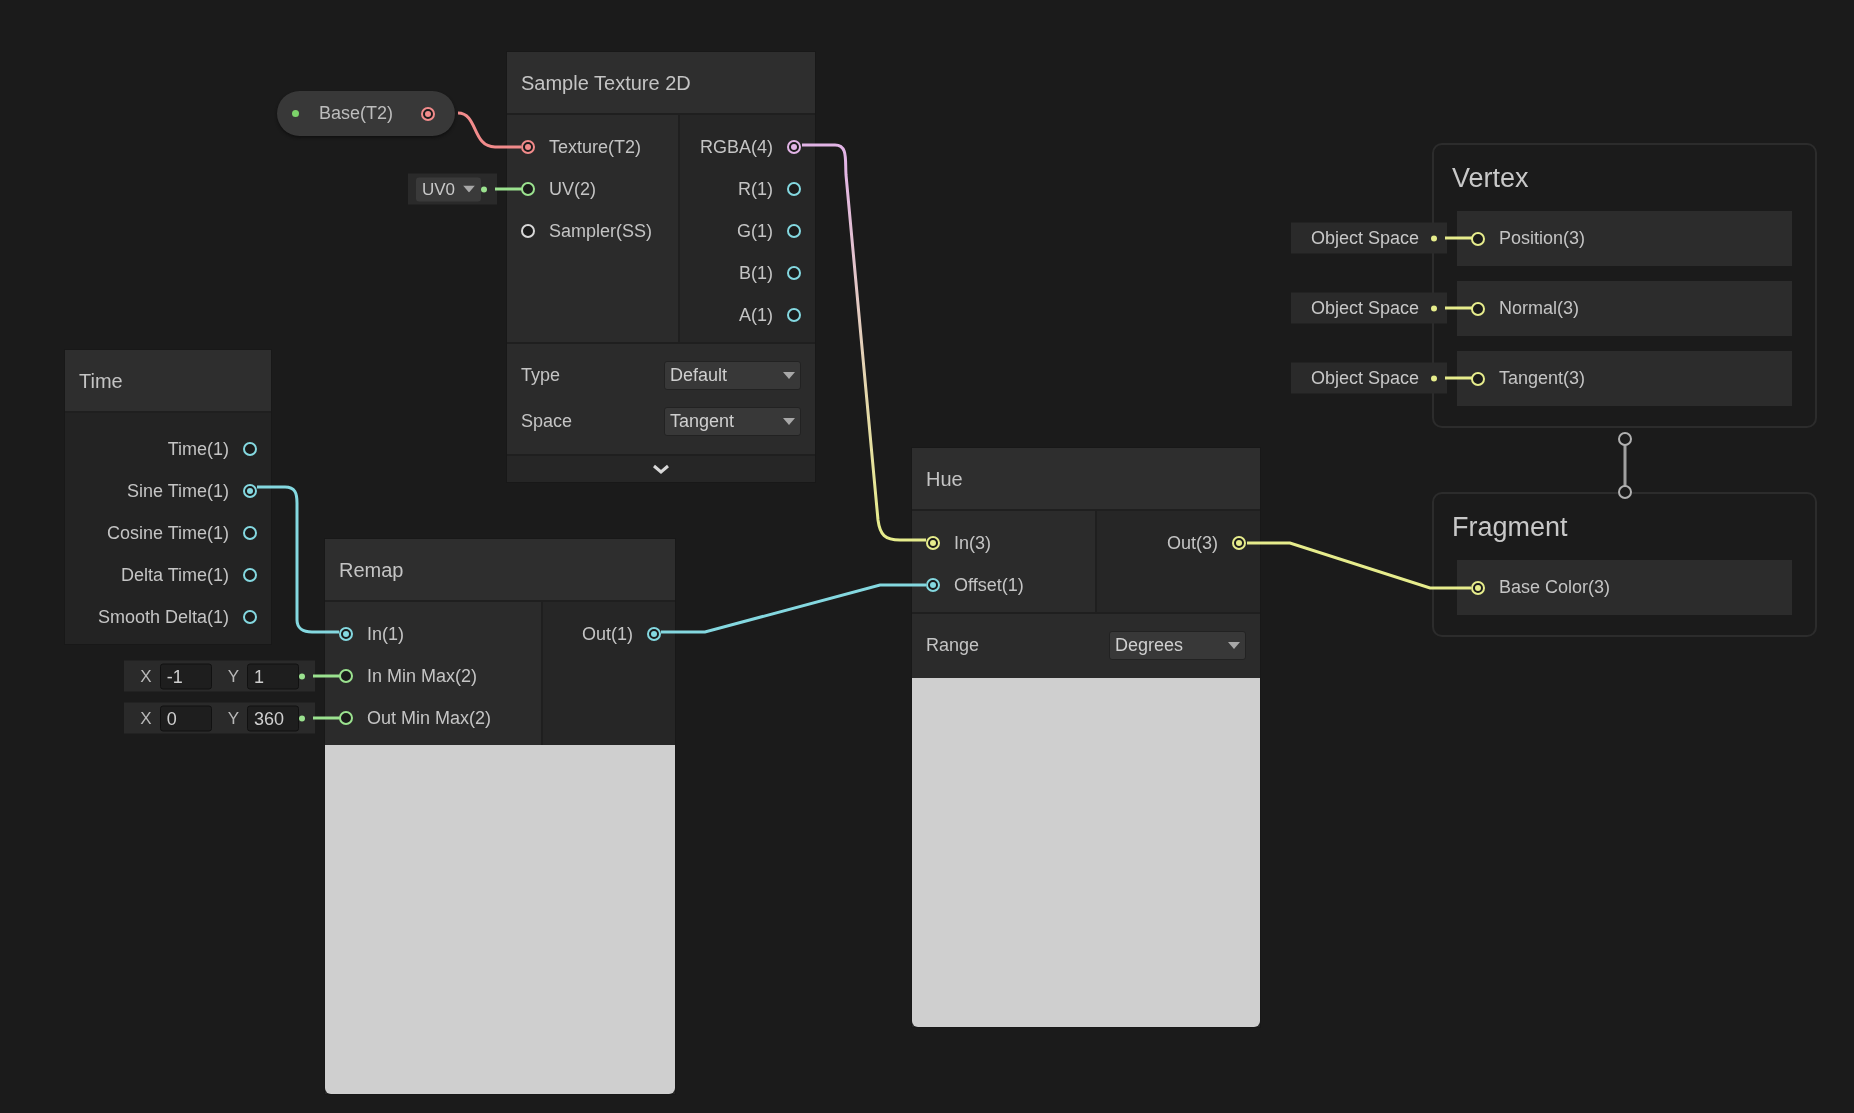  What do you see at coordinates (606, 83) in the screenshot?
I see `node-title: Sample Texture 2D` at bounding box center [606, 83].